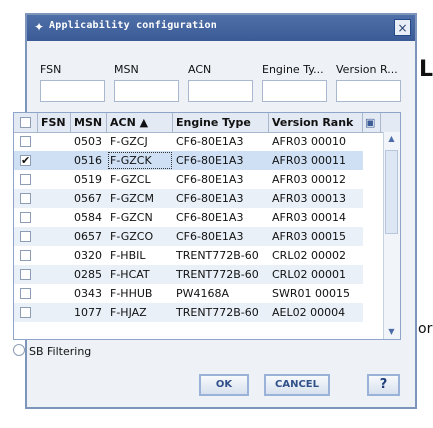 This screenshot has height=428, width=433. Describe the element at coordinates (88, 198) in the screenshot. I see `cell-msn: 0567` at that location.